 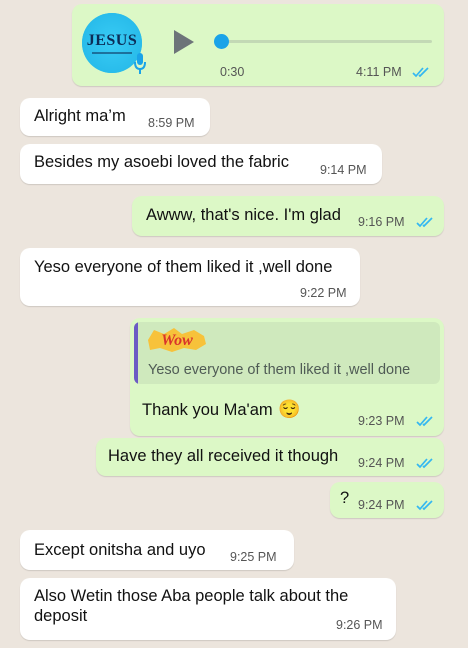 What do you see at coordinates (343, 170) in the screenshot?
I see `message-time: 9:14 PM` at bounding box center [343, 170].